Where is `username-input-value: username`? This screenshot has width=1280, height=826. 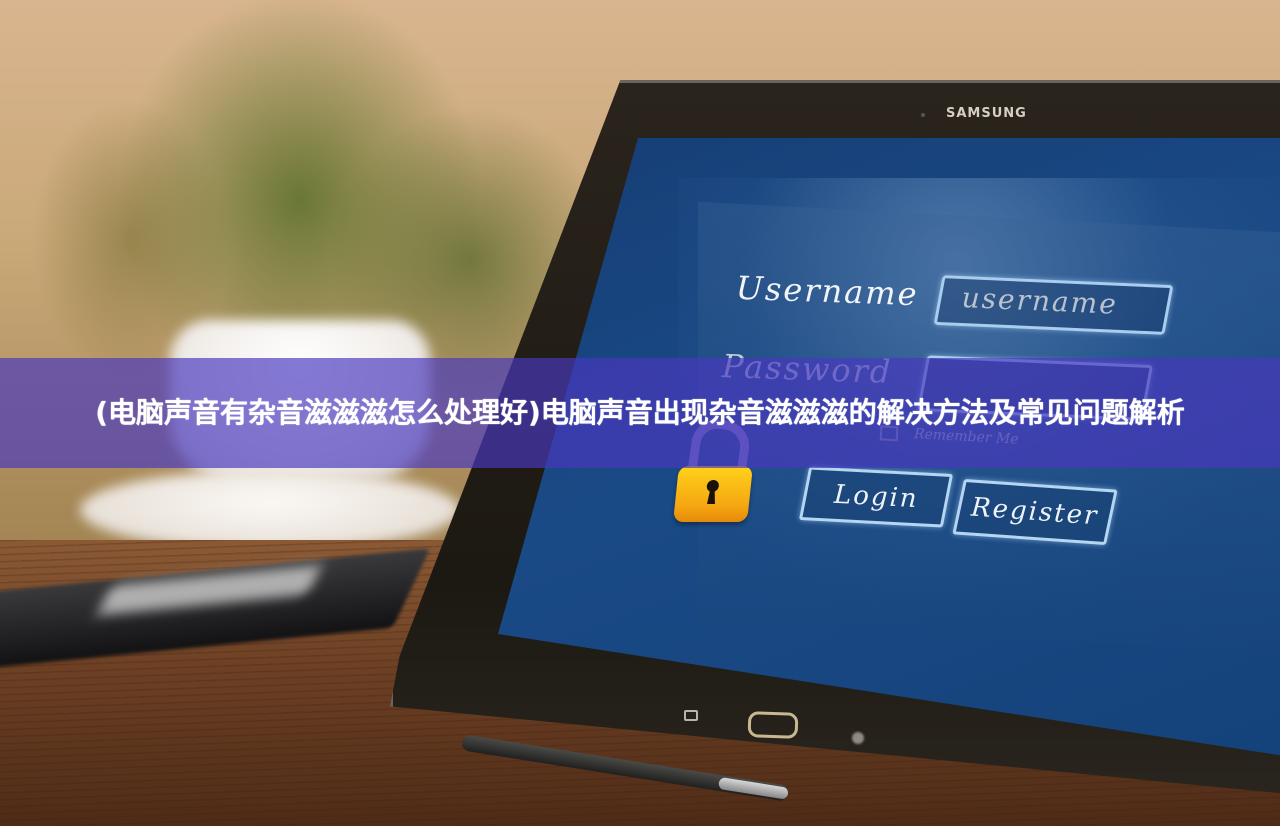
username-input-value: username is located at coordinates (1040, 301).